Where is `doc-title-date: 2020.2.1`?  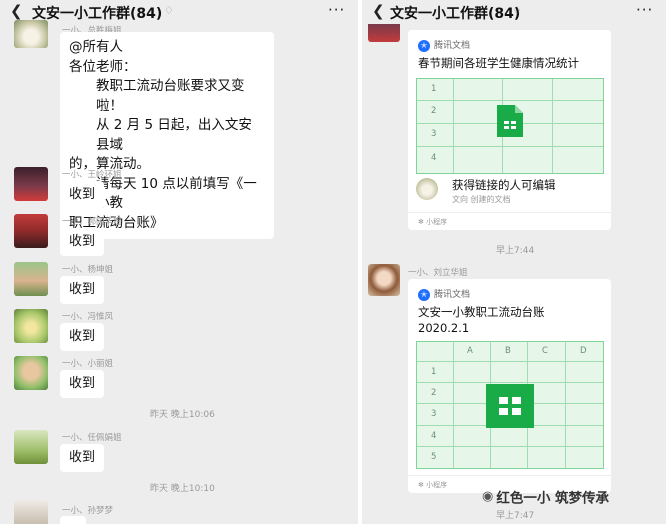
doc-title-date: 2020.2.1 is located at coordinates (444, 328).